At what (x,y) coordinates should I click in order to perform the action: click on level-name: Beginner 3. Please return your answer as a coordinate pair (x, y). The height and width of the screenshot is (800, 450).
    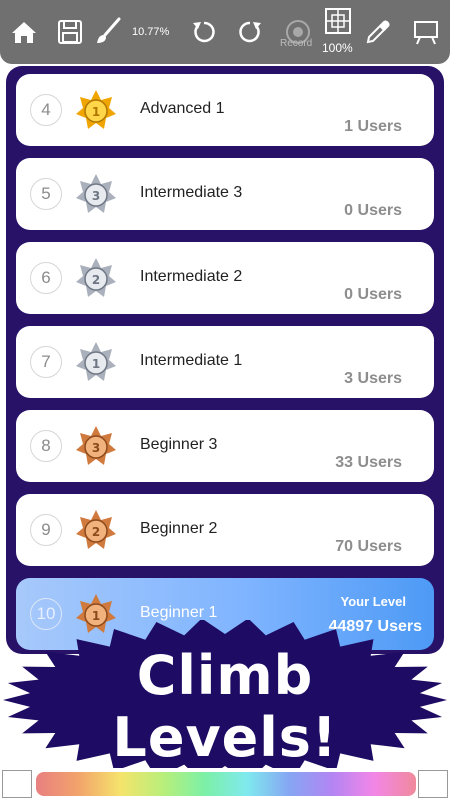
    Looking at the image, I should click on (179, 444).